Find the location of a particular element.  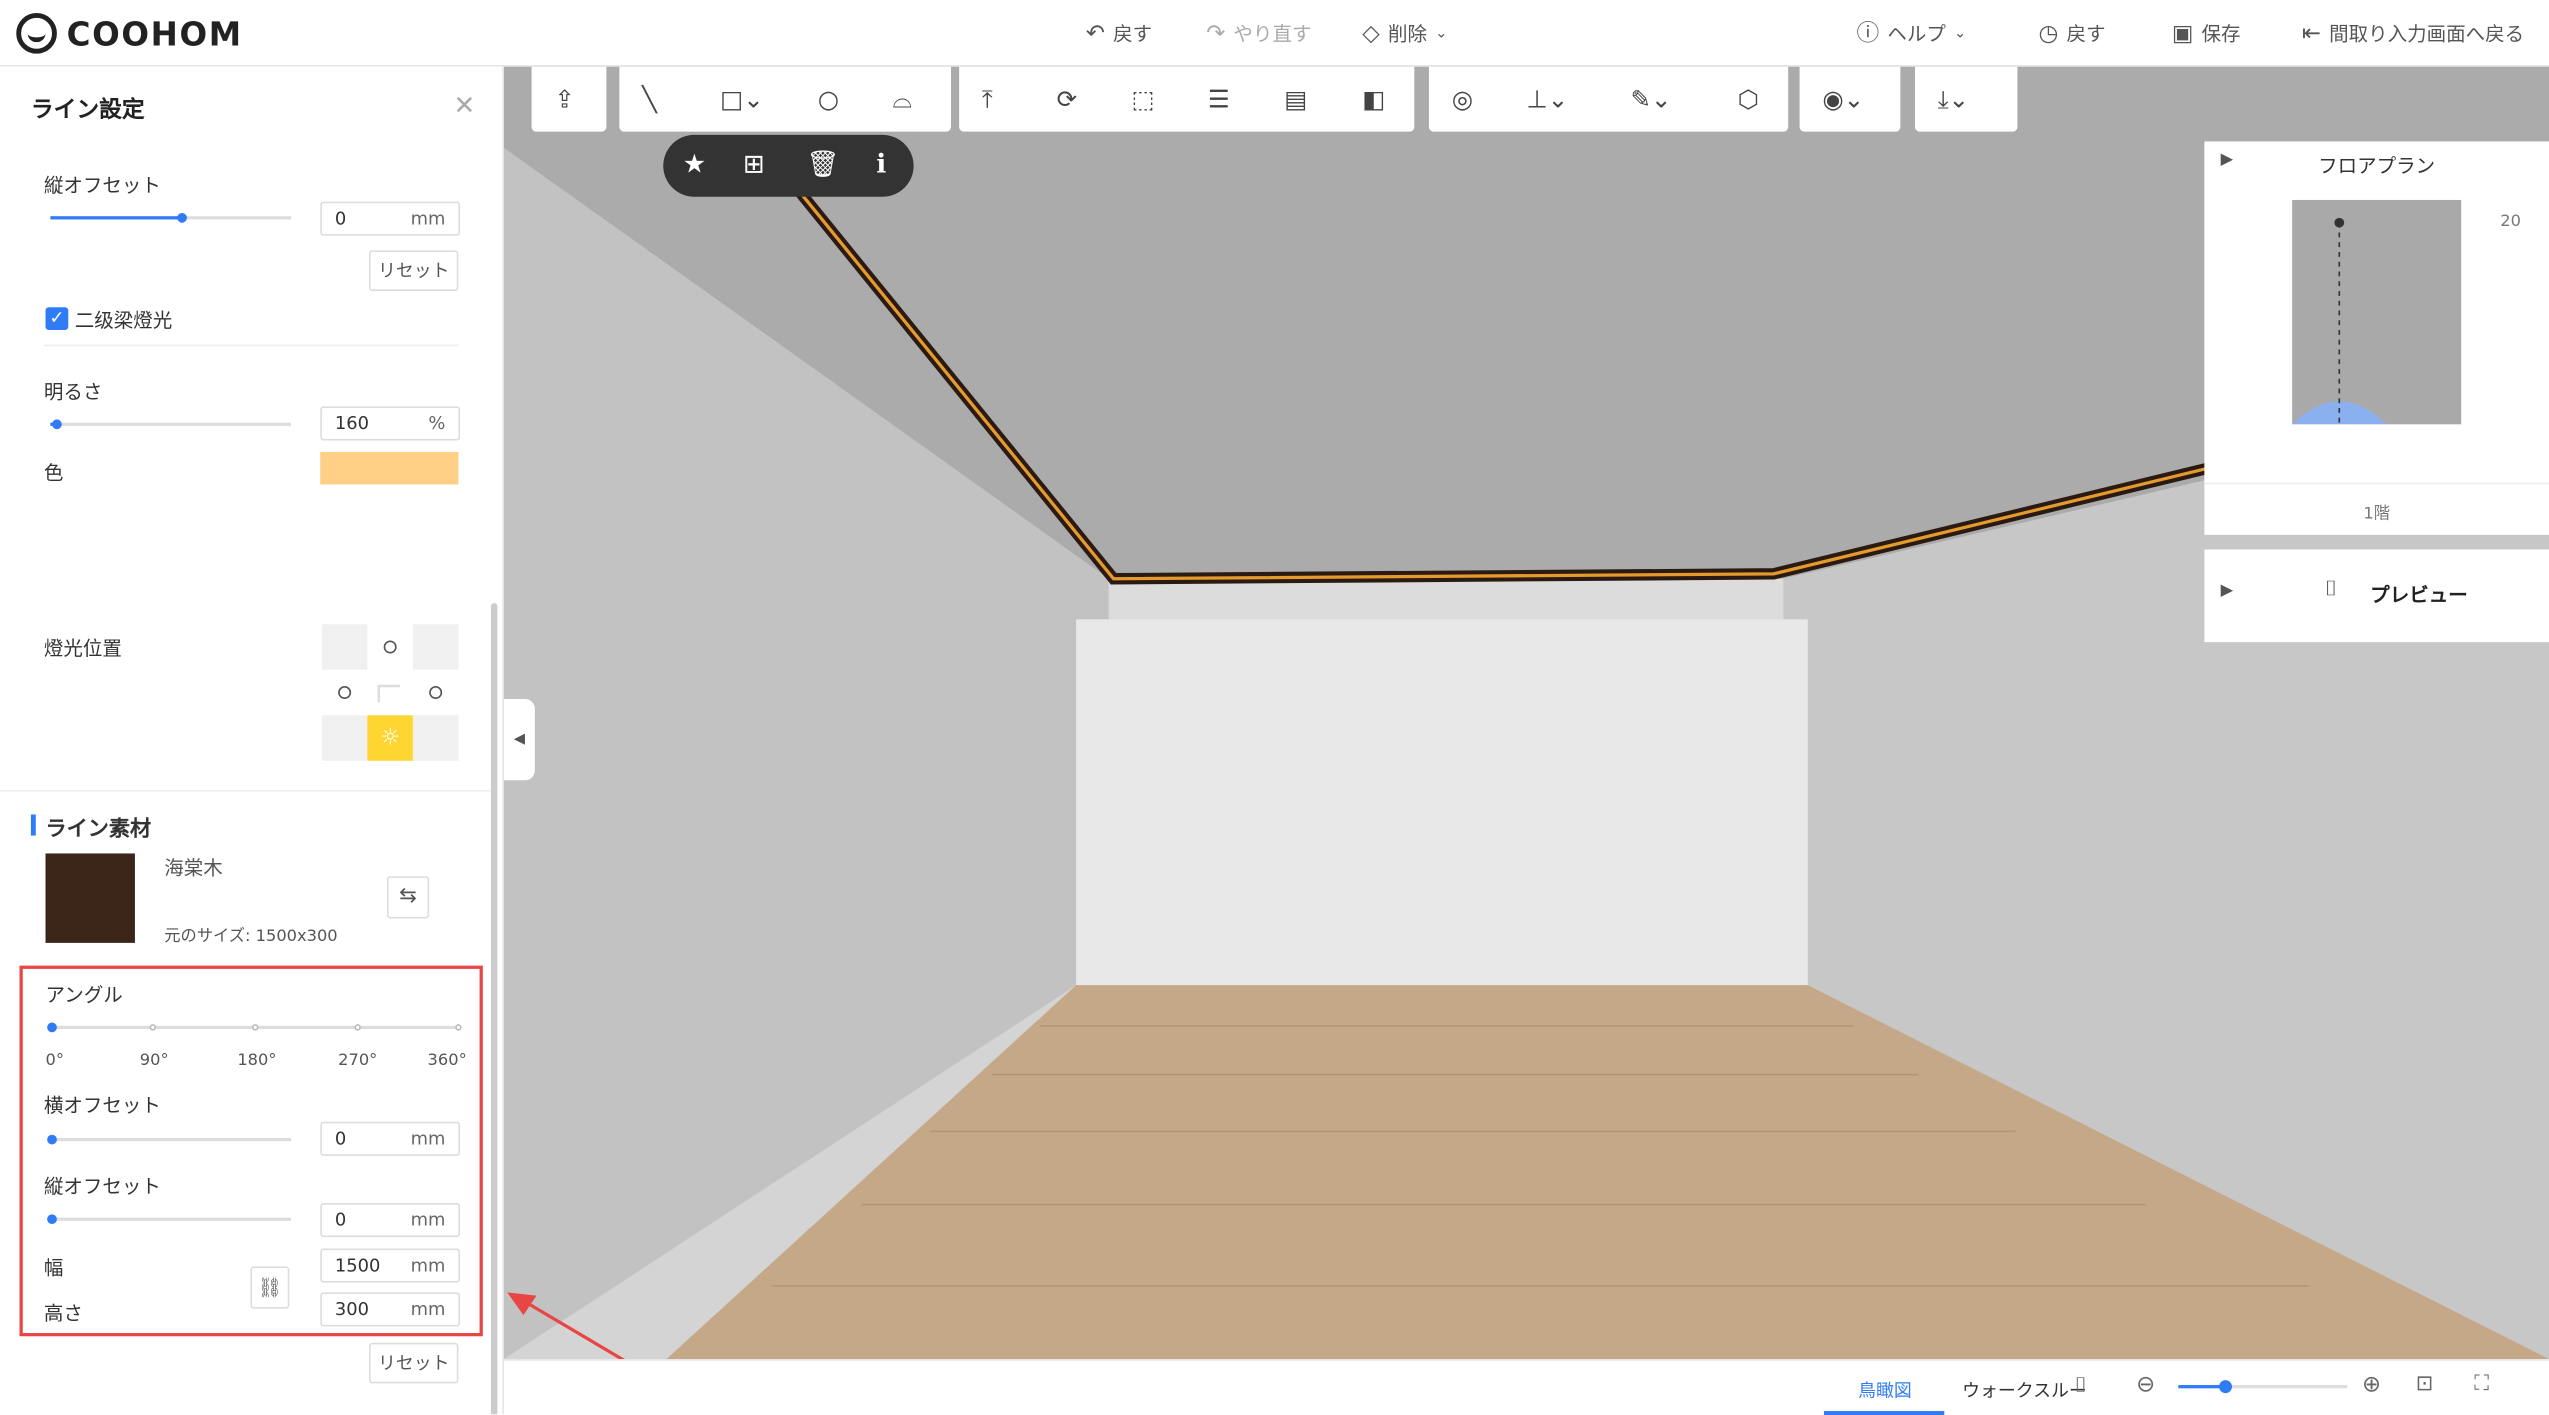

v-offset-input: 0 mm is located at coordinates (390, 1220).